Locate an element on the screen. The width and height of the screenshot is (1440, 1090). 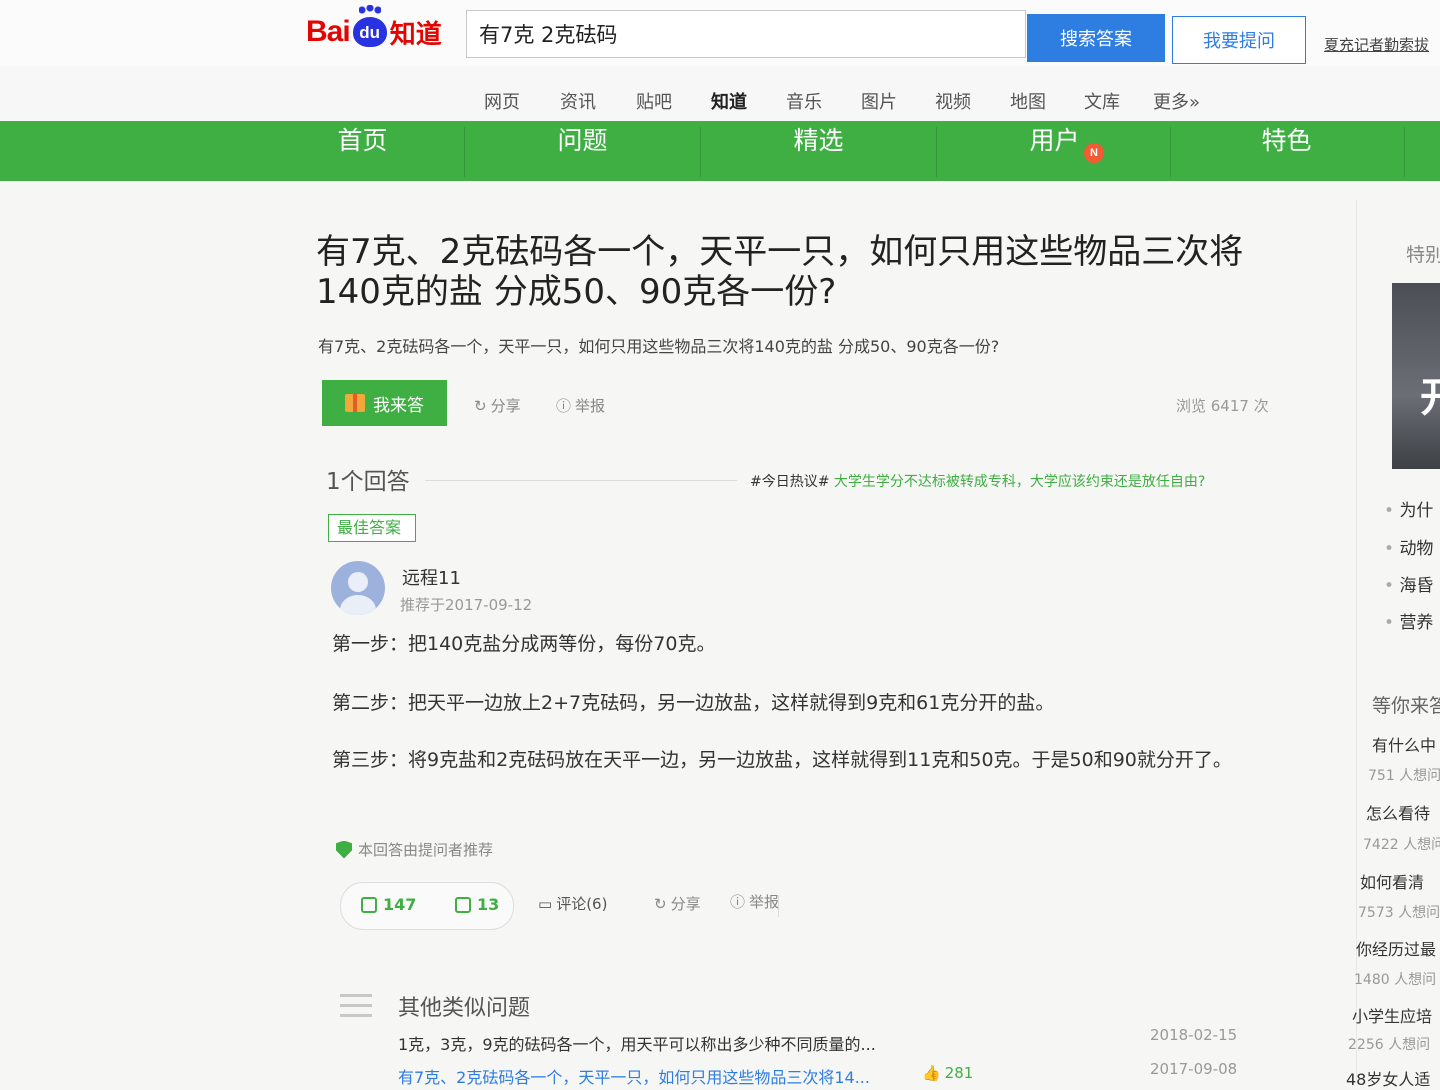
answer-button: 我来答 is located at coordinates (384, 403).